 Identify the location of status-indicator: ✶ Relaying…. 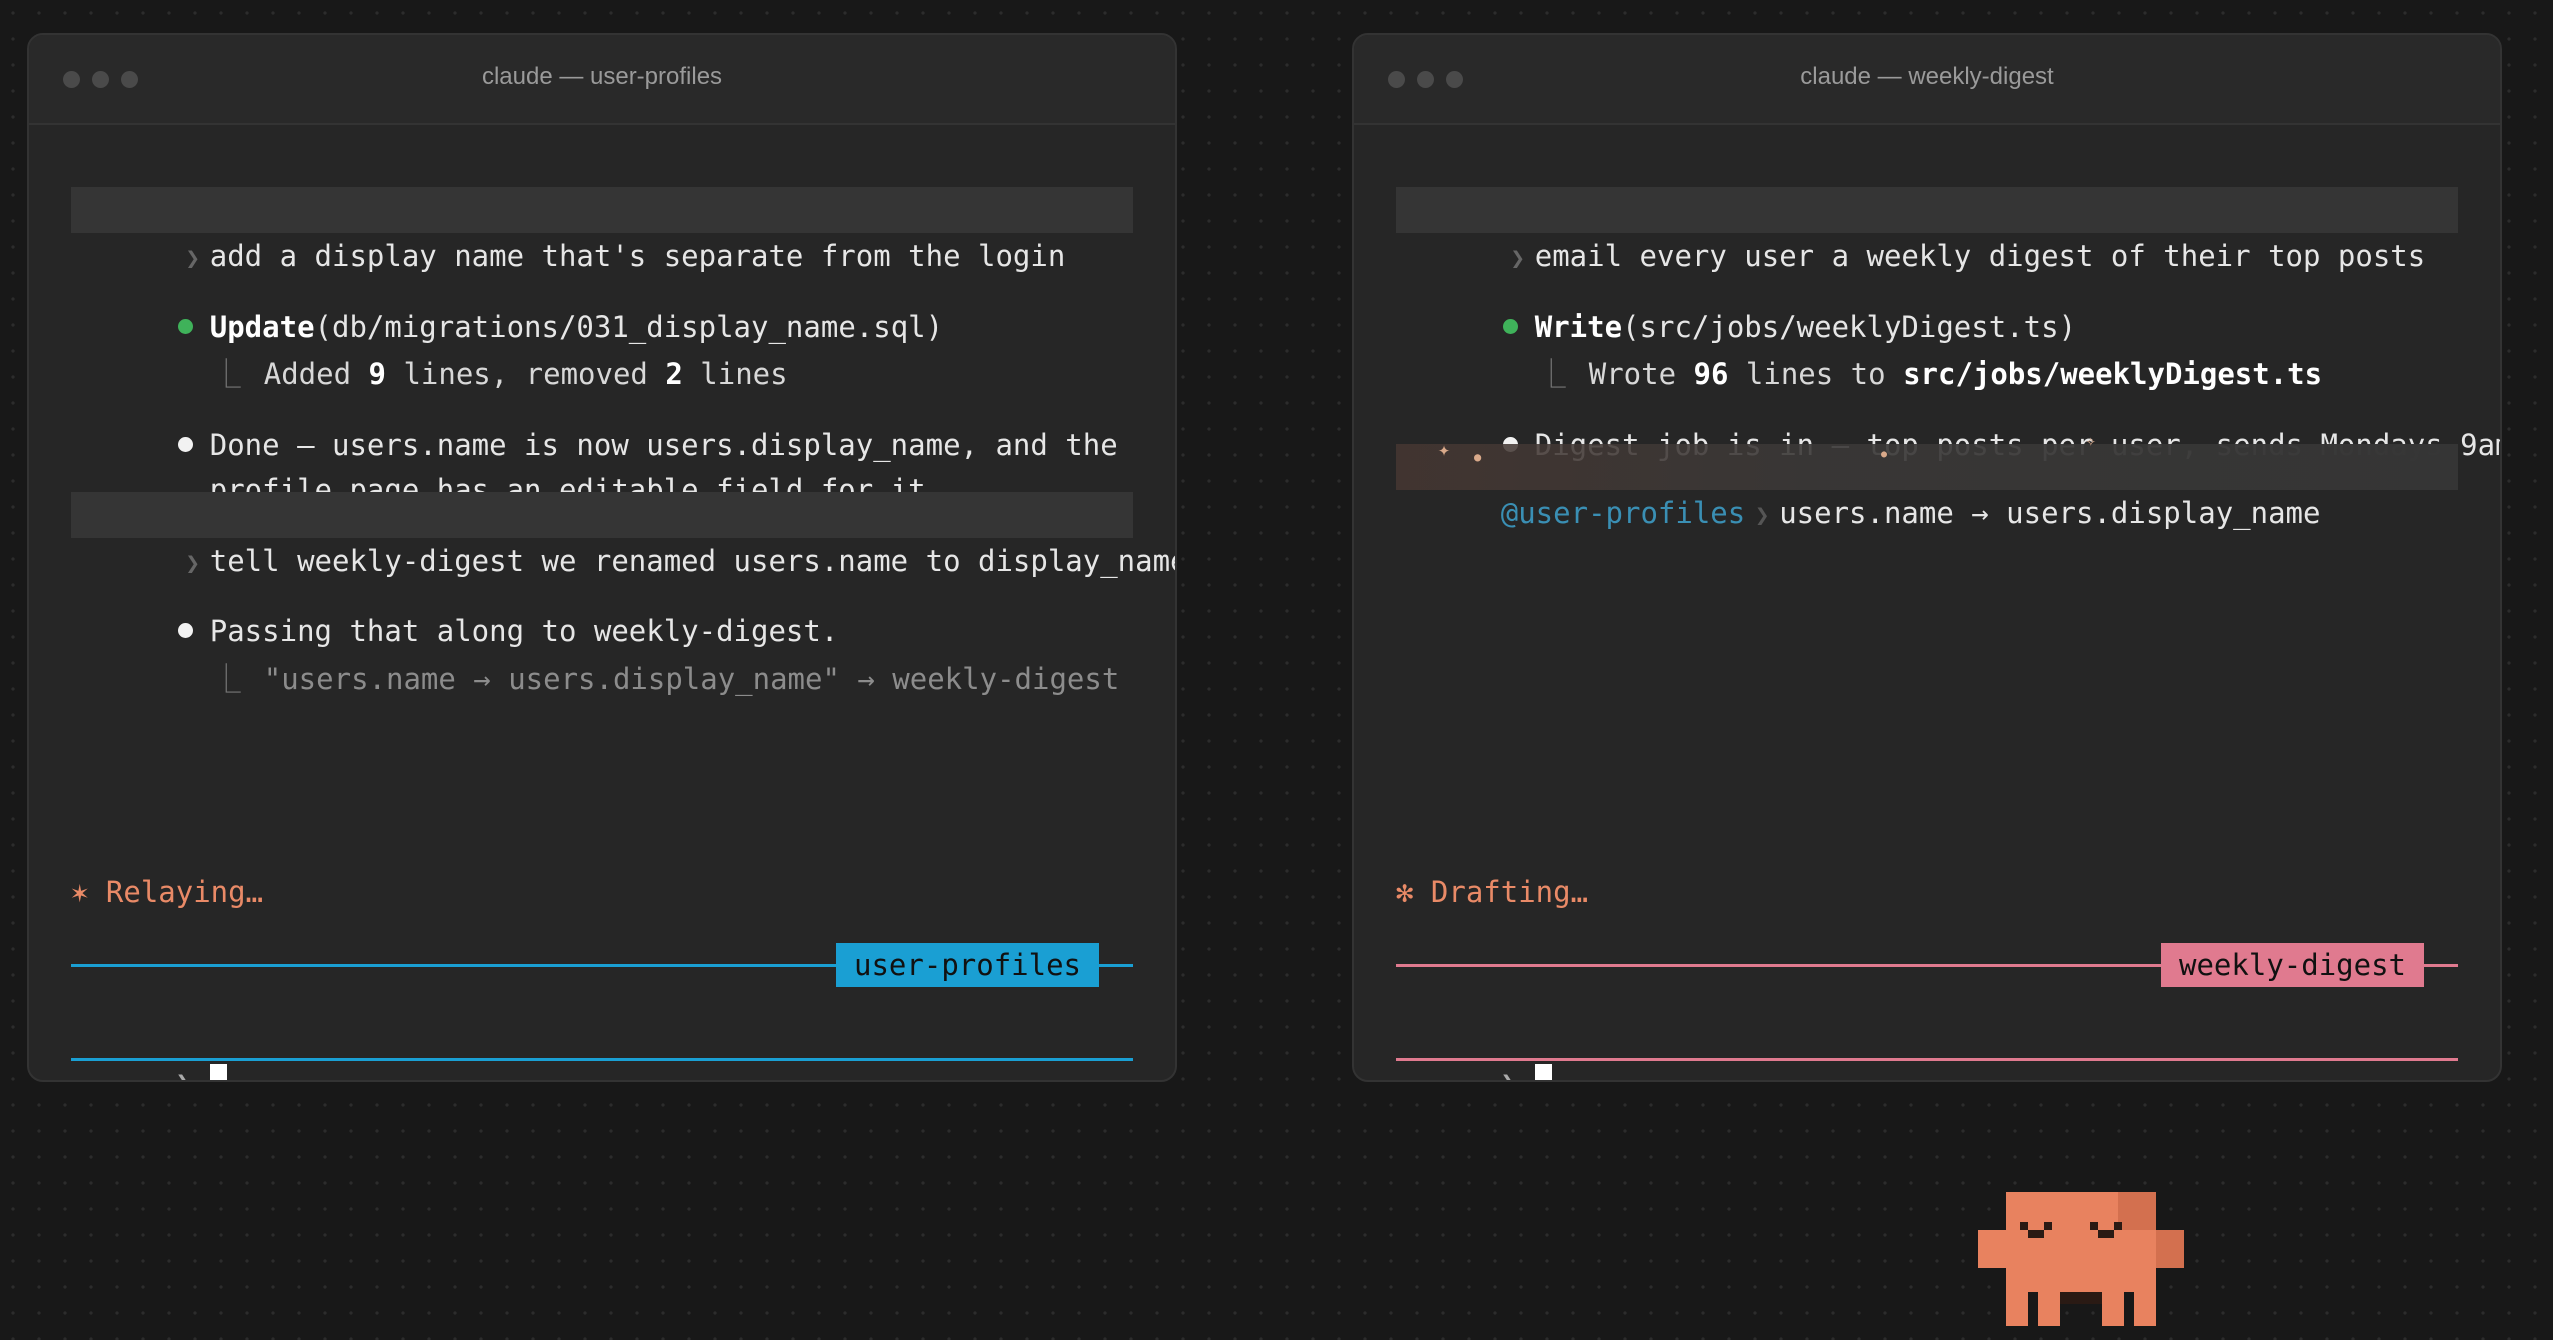
(167, 892).